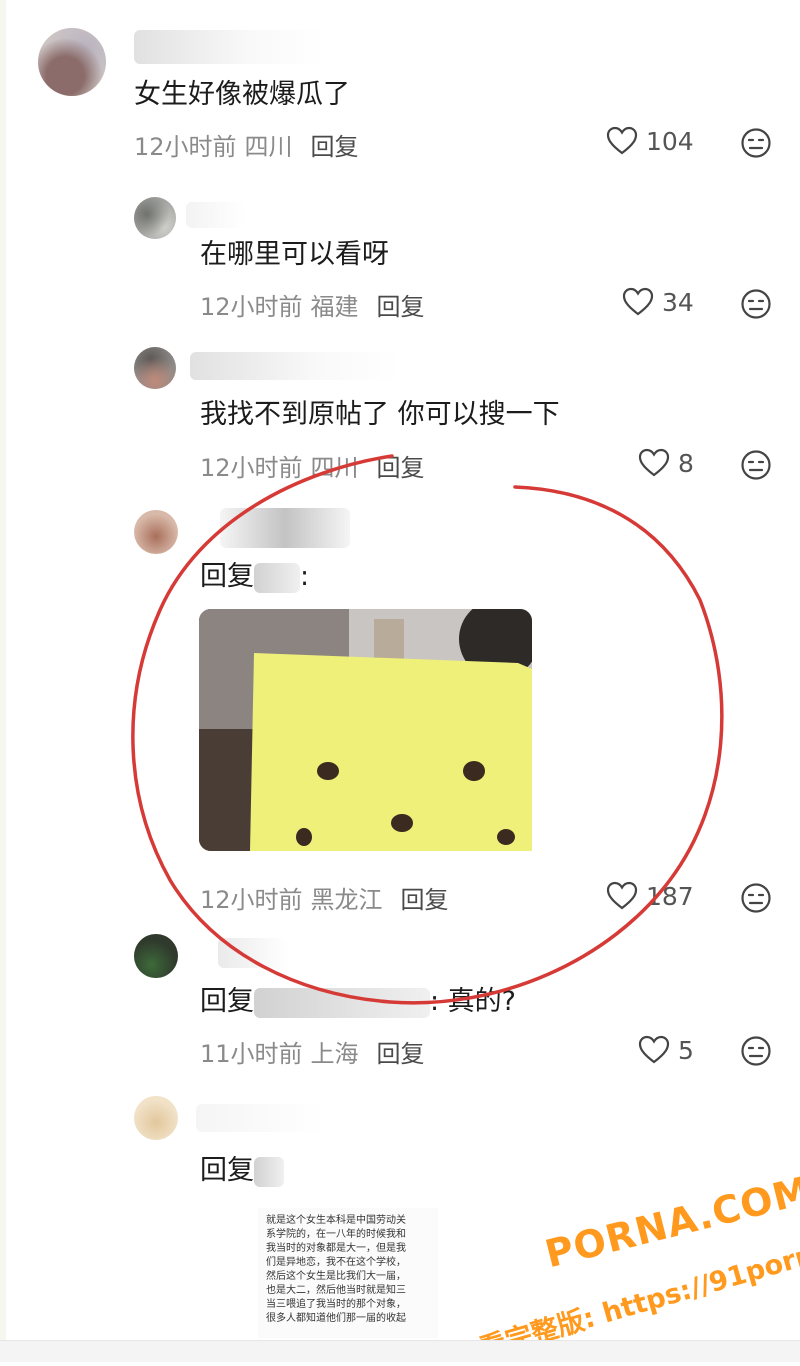 This screenshot has height=1366, width=800. Describe the element at coordinates (400, 1351) in the screenshot. I see `bottom-bar` at that location.